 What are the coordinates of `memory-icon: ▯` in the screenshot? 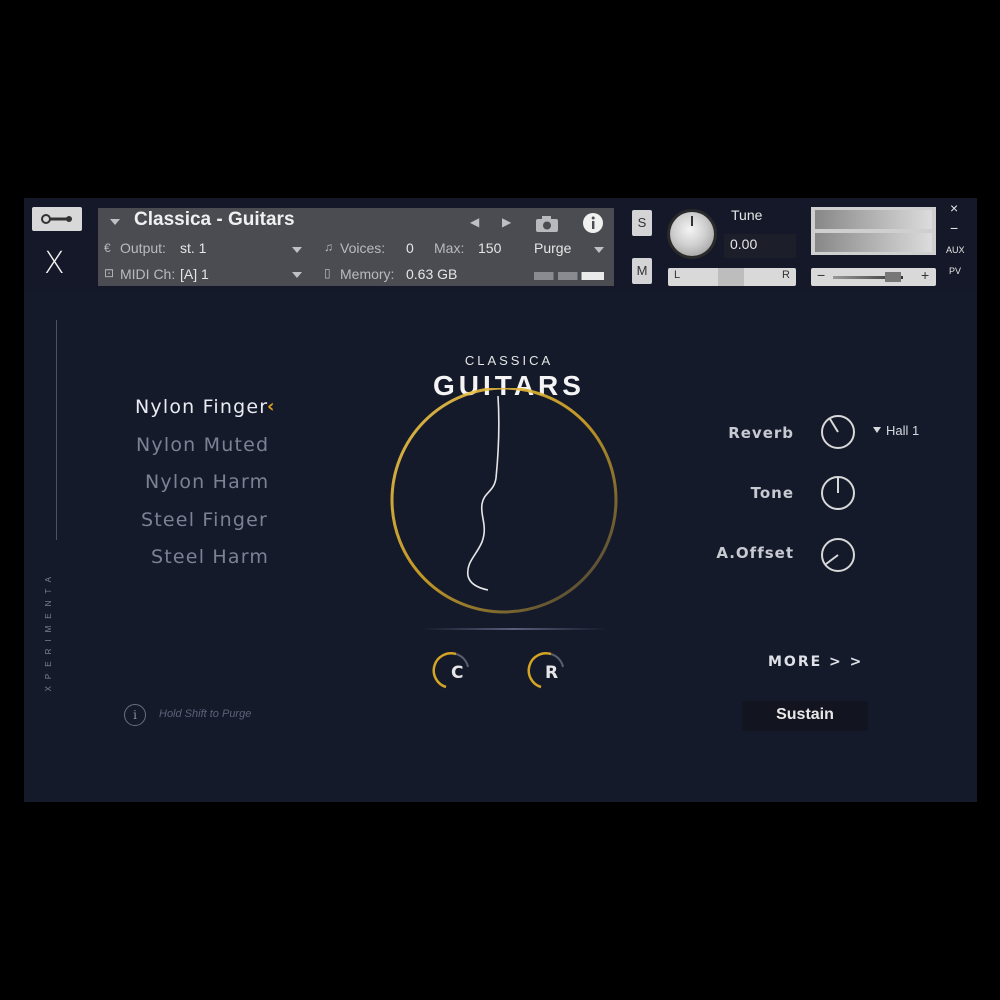 It's located at (327, 273).